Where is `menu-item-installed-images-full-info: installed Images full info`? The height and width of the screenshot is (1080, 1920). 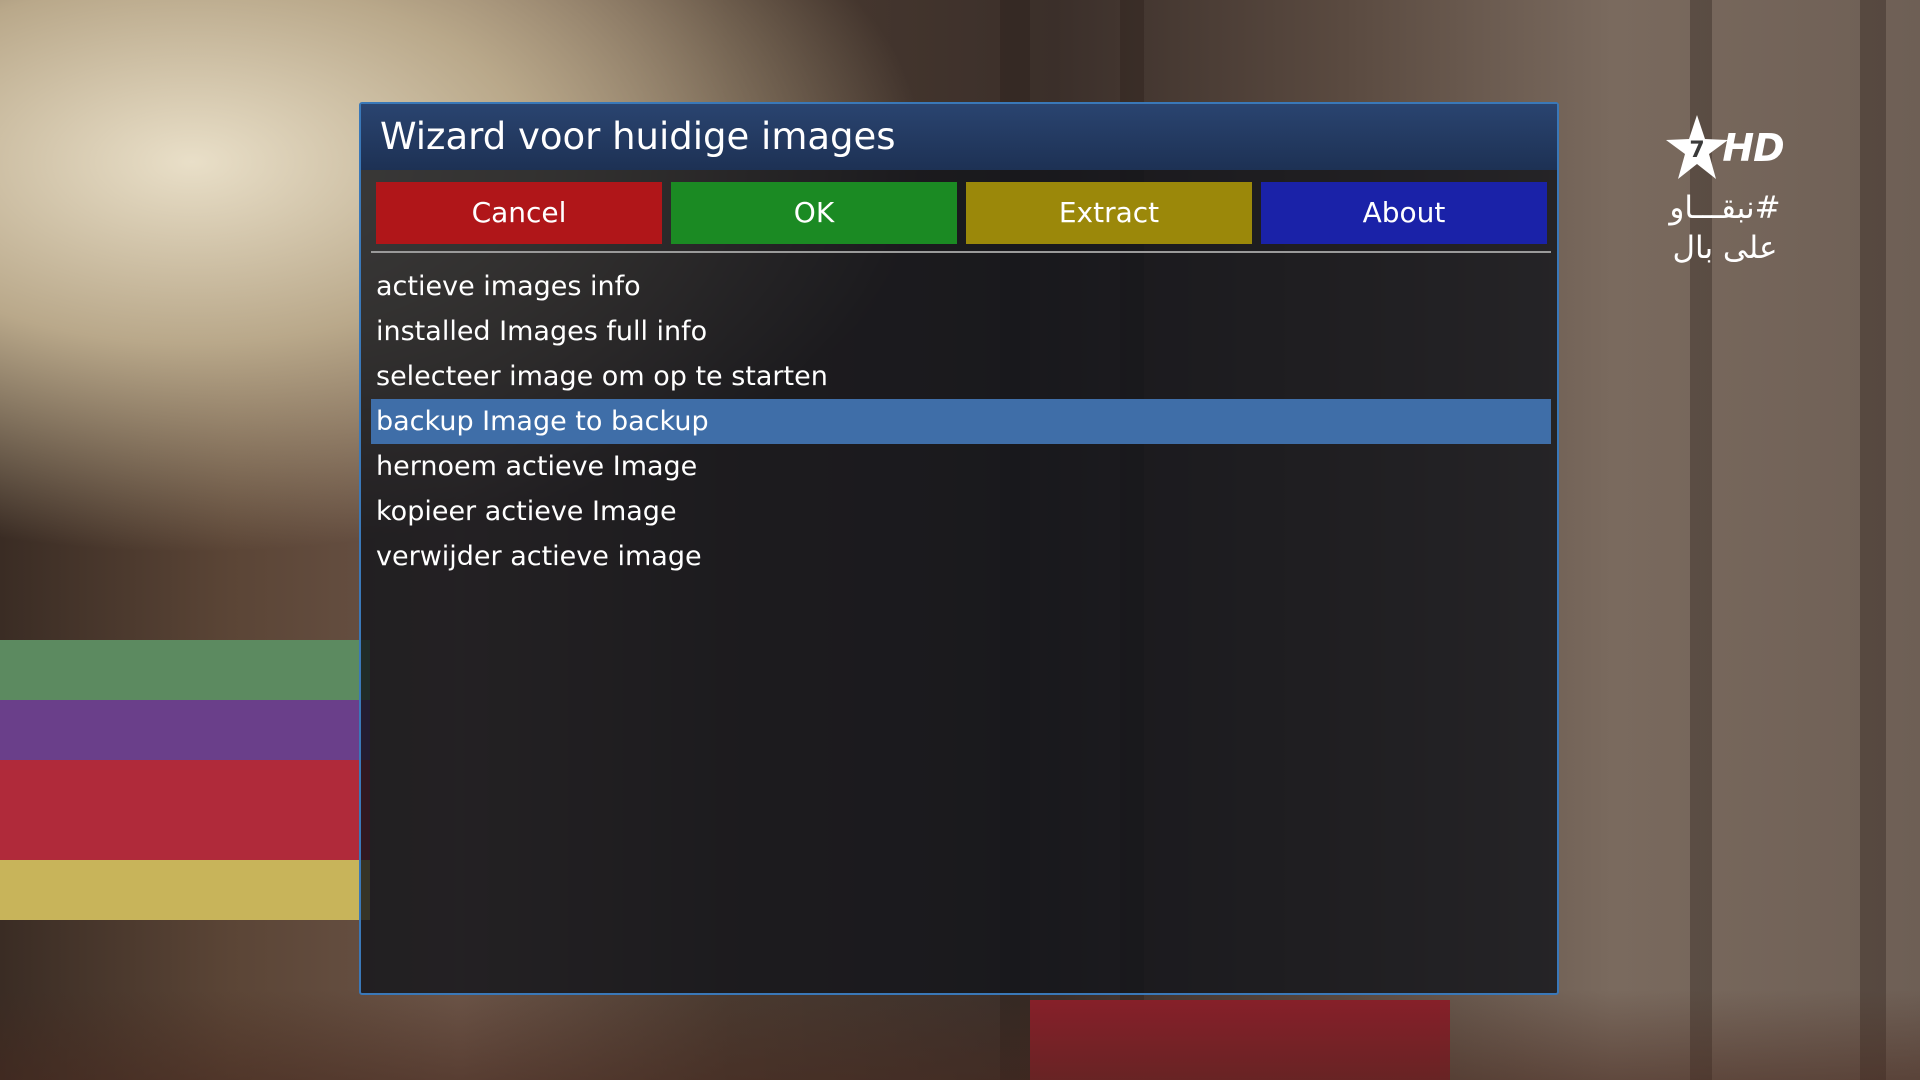
menu-item-installed-images-full-info: installed Images full info is located at coordinates (961, 331).